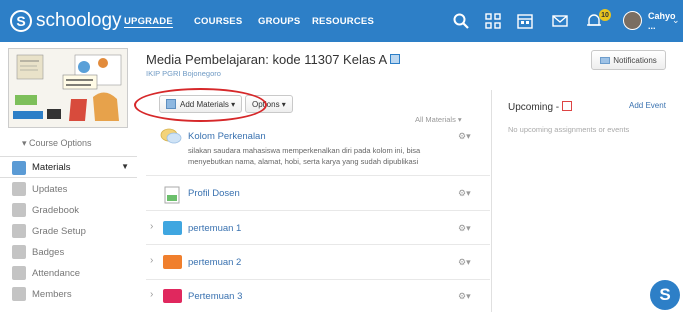  I want to click on sidebar-item-label: Badges, so click(48, 252).